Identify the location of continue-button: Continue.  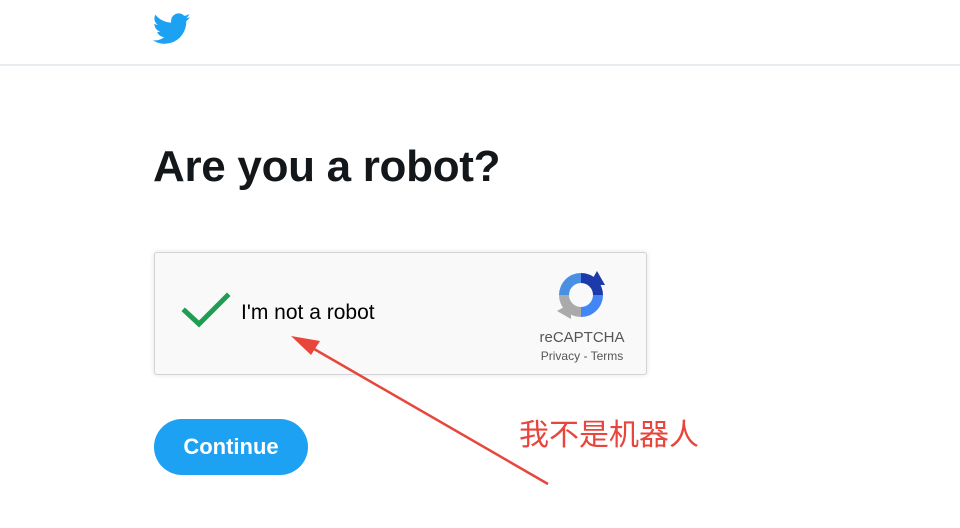
(231, 447).